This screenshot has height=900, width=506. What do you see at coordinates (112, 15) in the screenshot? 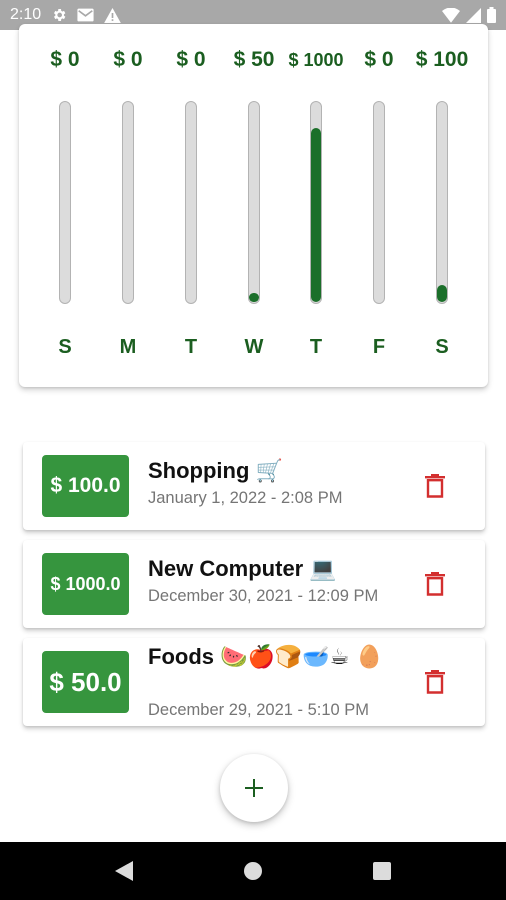
I see `warning-icon` at bounding box center [112, 15].